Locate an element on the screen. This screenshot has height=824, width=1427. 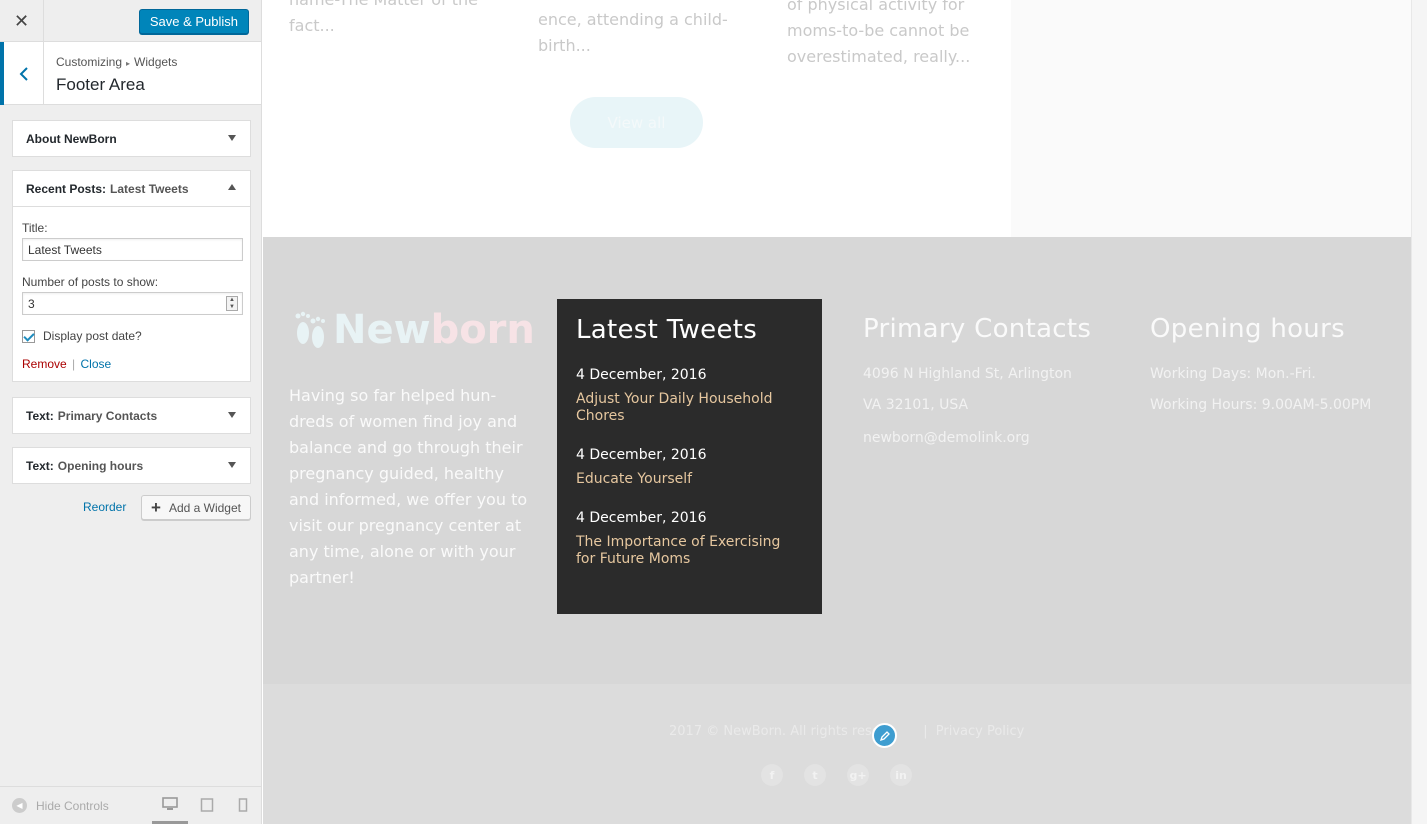
panel-title: Footer Area is located at coordinates (100, 84).